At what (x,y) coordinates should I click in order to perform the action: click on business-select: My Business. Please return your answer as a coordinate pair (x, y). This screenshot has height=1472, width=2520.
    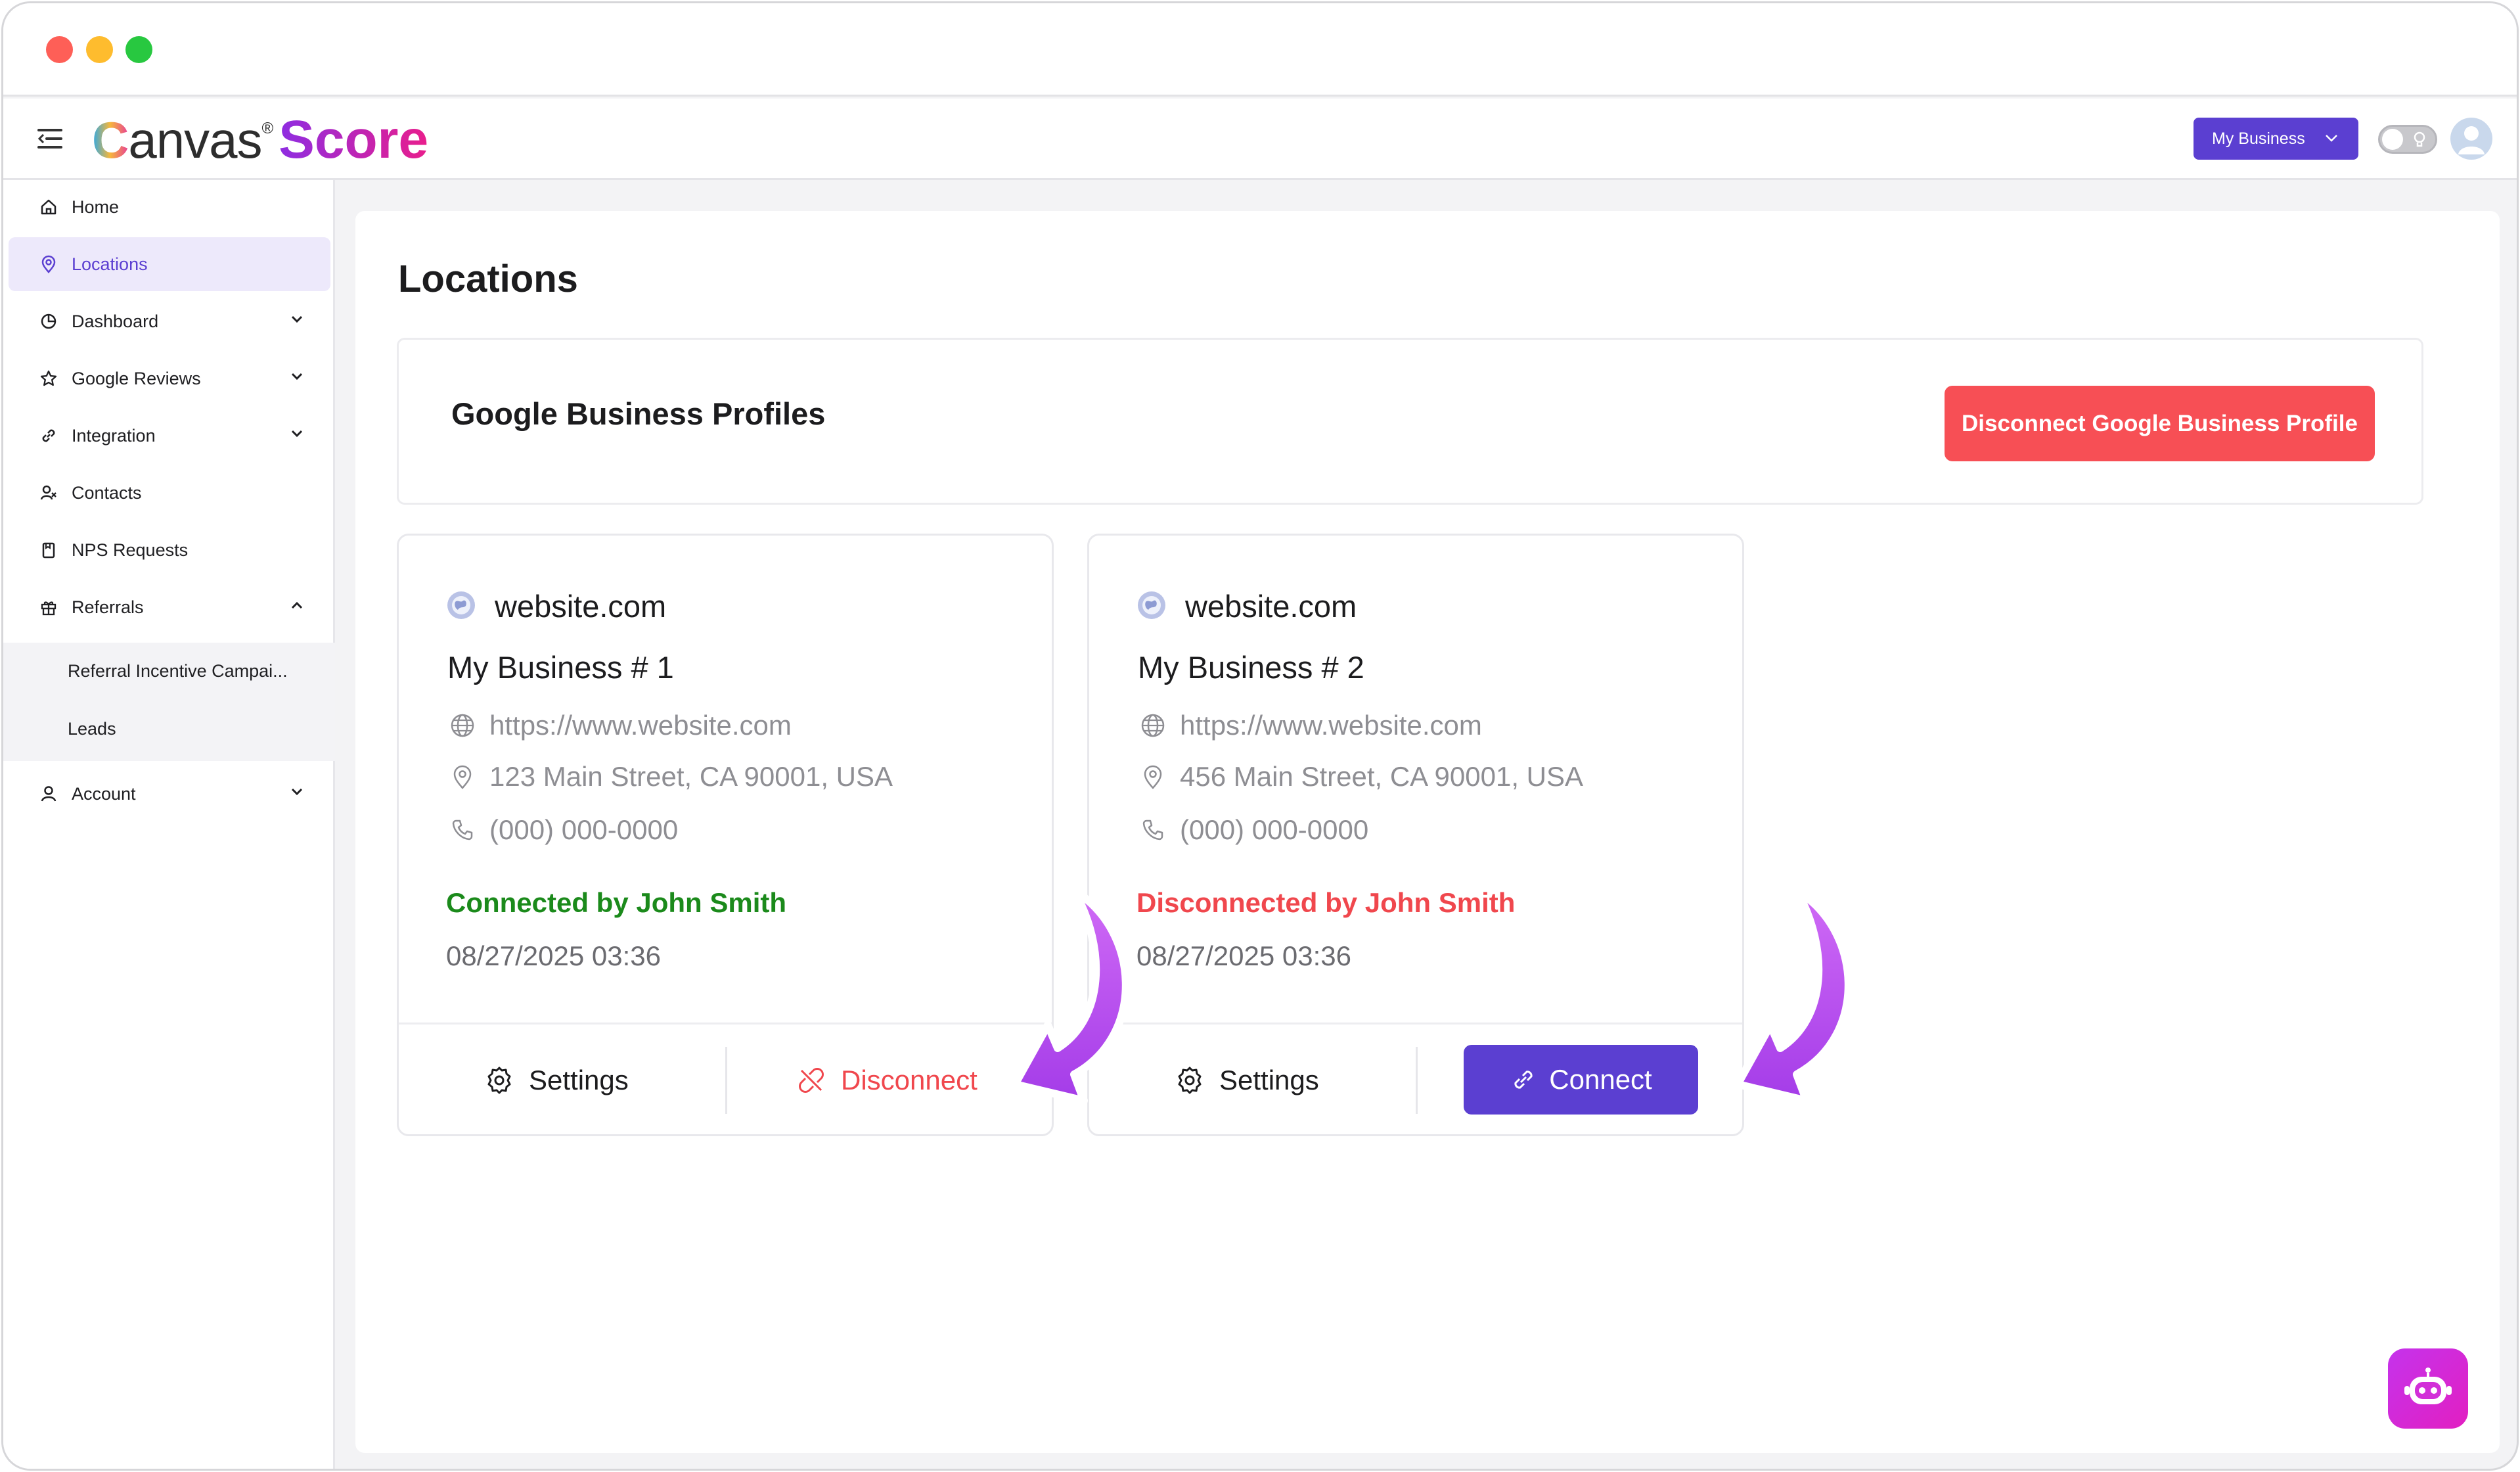
    Looking at the image, I should click on (2276, 139).